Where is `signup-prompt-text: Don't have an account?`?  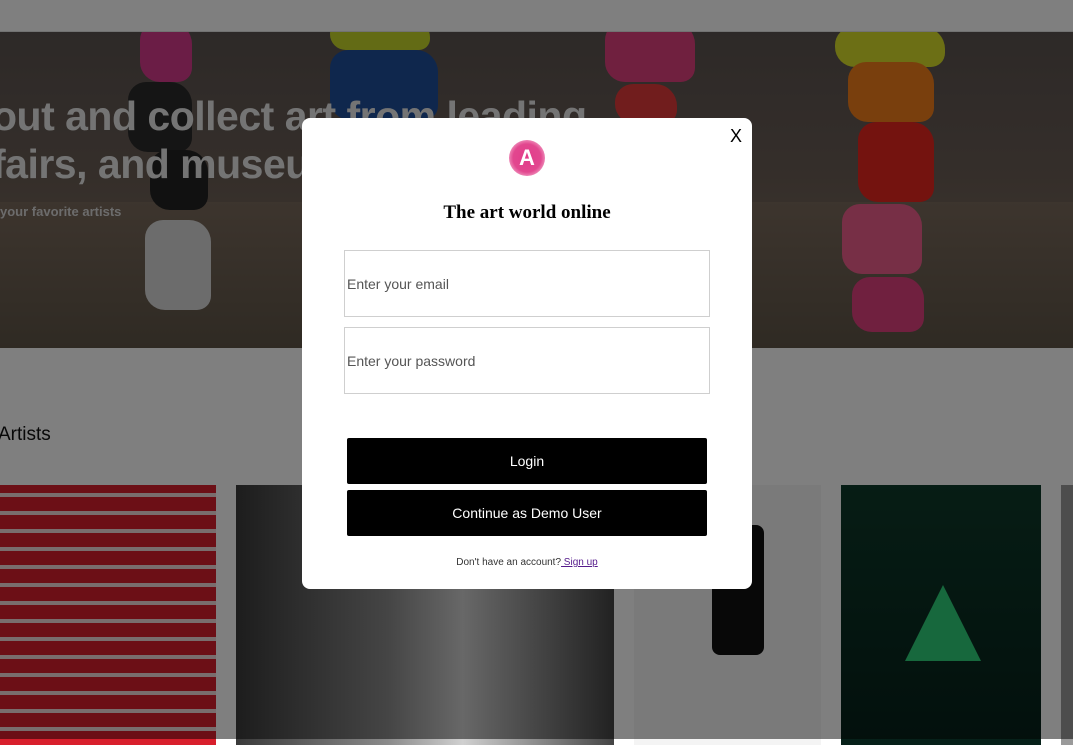
signup-prompt-text: Don't have an account? is located at coordinates (509, 562).